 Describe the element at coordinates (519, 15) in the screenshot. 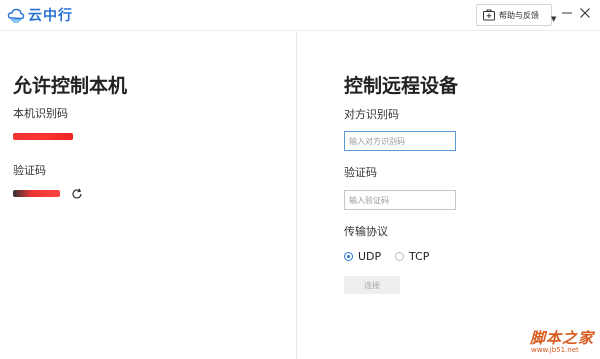

I see `help-feedback-label: 帮助与反馈` at that location.